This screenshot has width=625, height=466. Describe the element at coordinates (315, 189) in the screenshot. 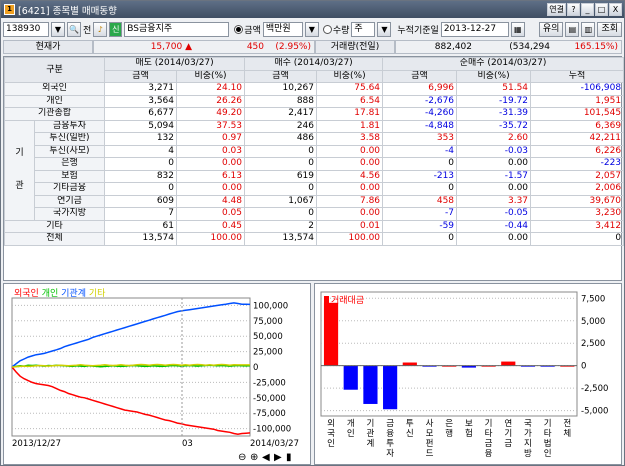

I see `table-row: 기타금융 0 0.00 0 0.00 0 0.00 2,006` at that location.